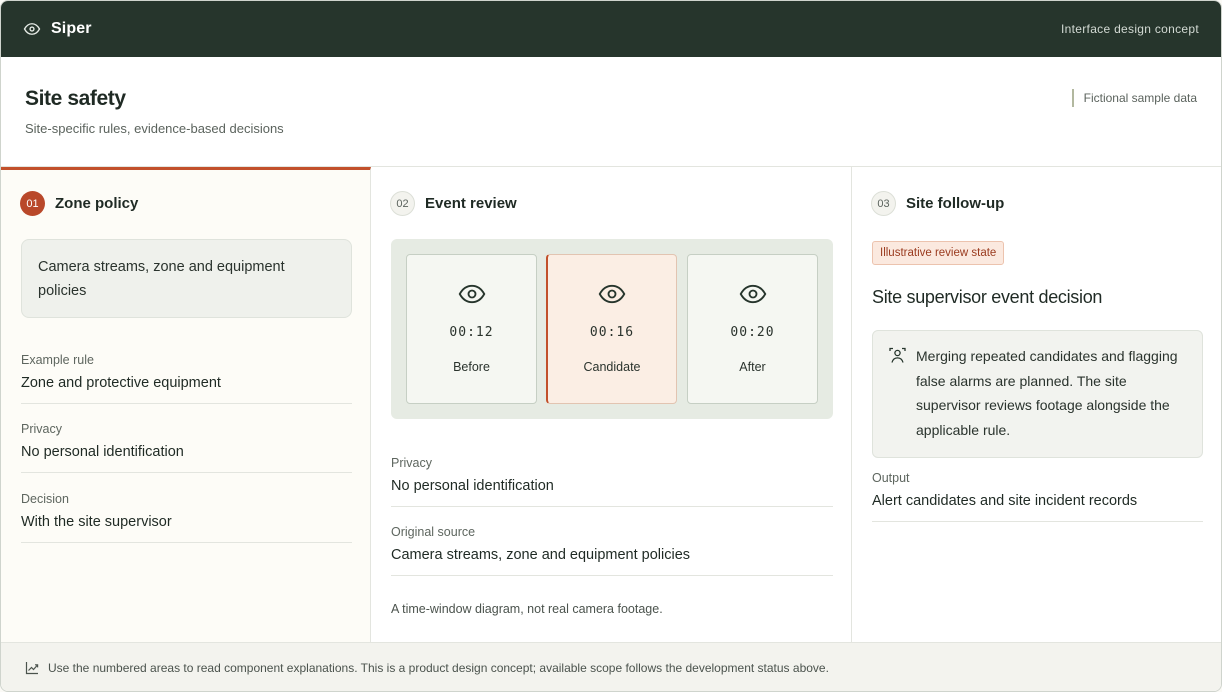  Describe the element at coordinates (45, 499) in the screenshot. I see `field-label: Decision` at that location.